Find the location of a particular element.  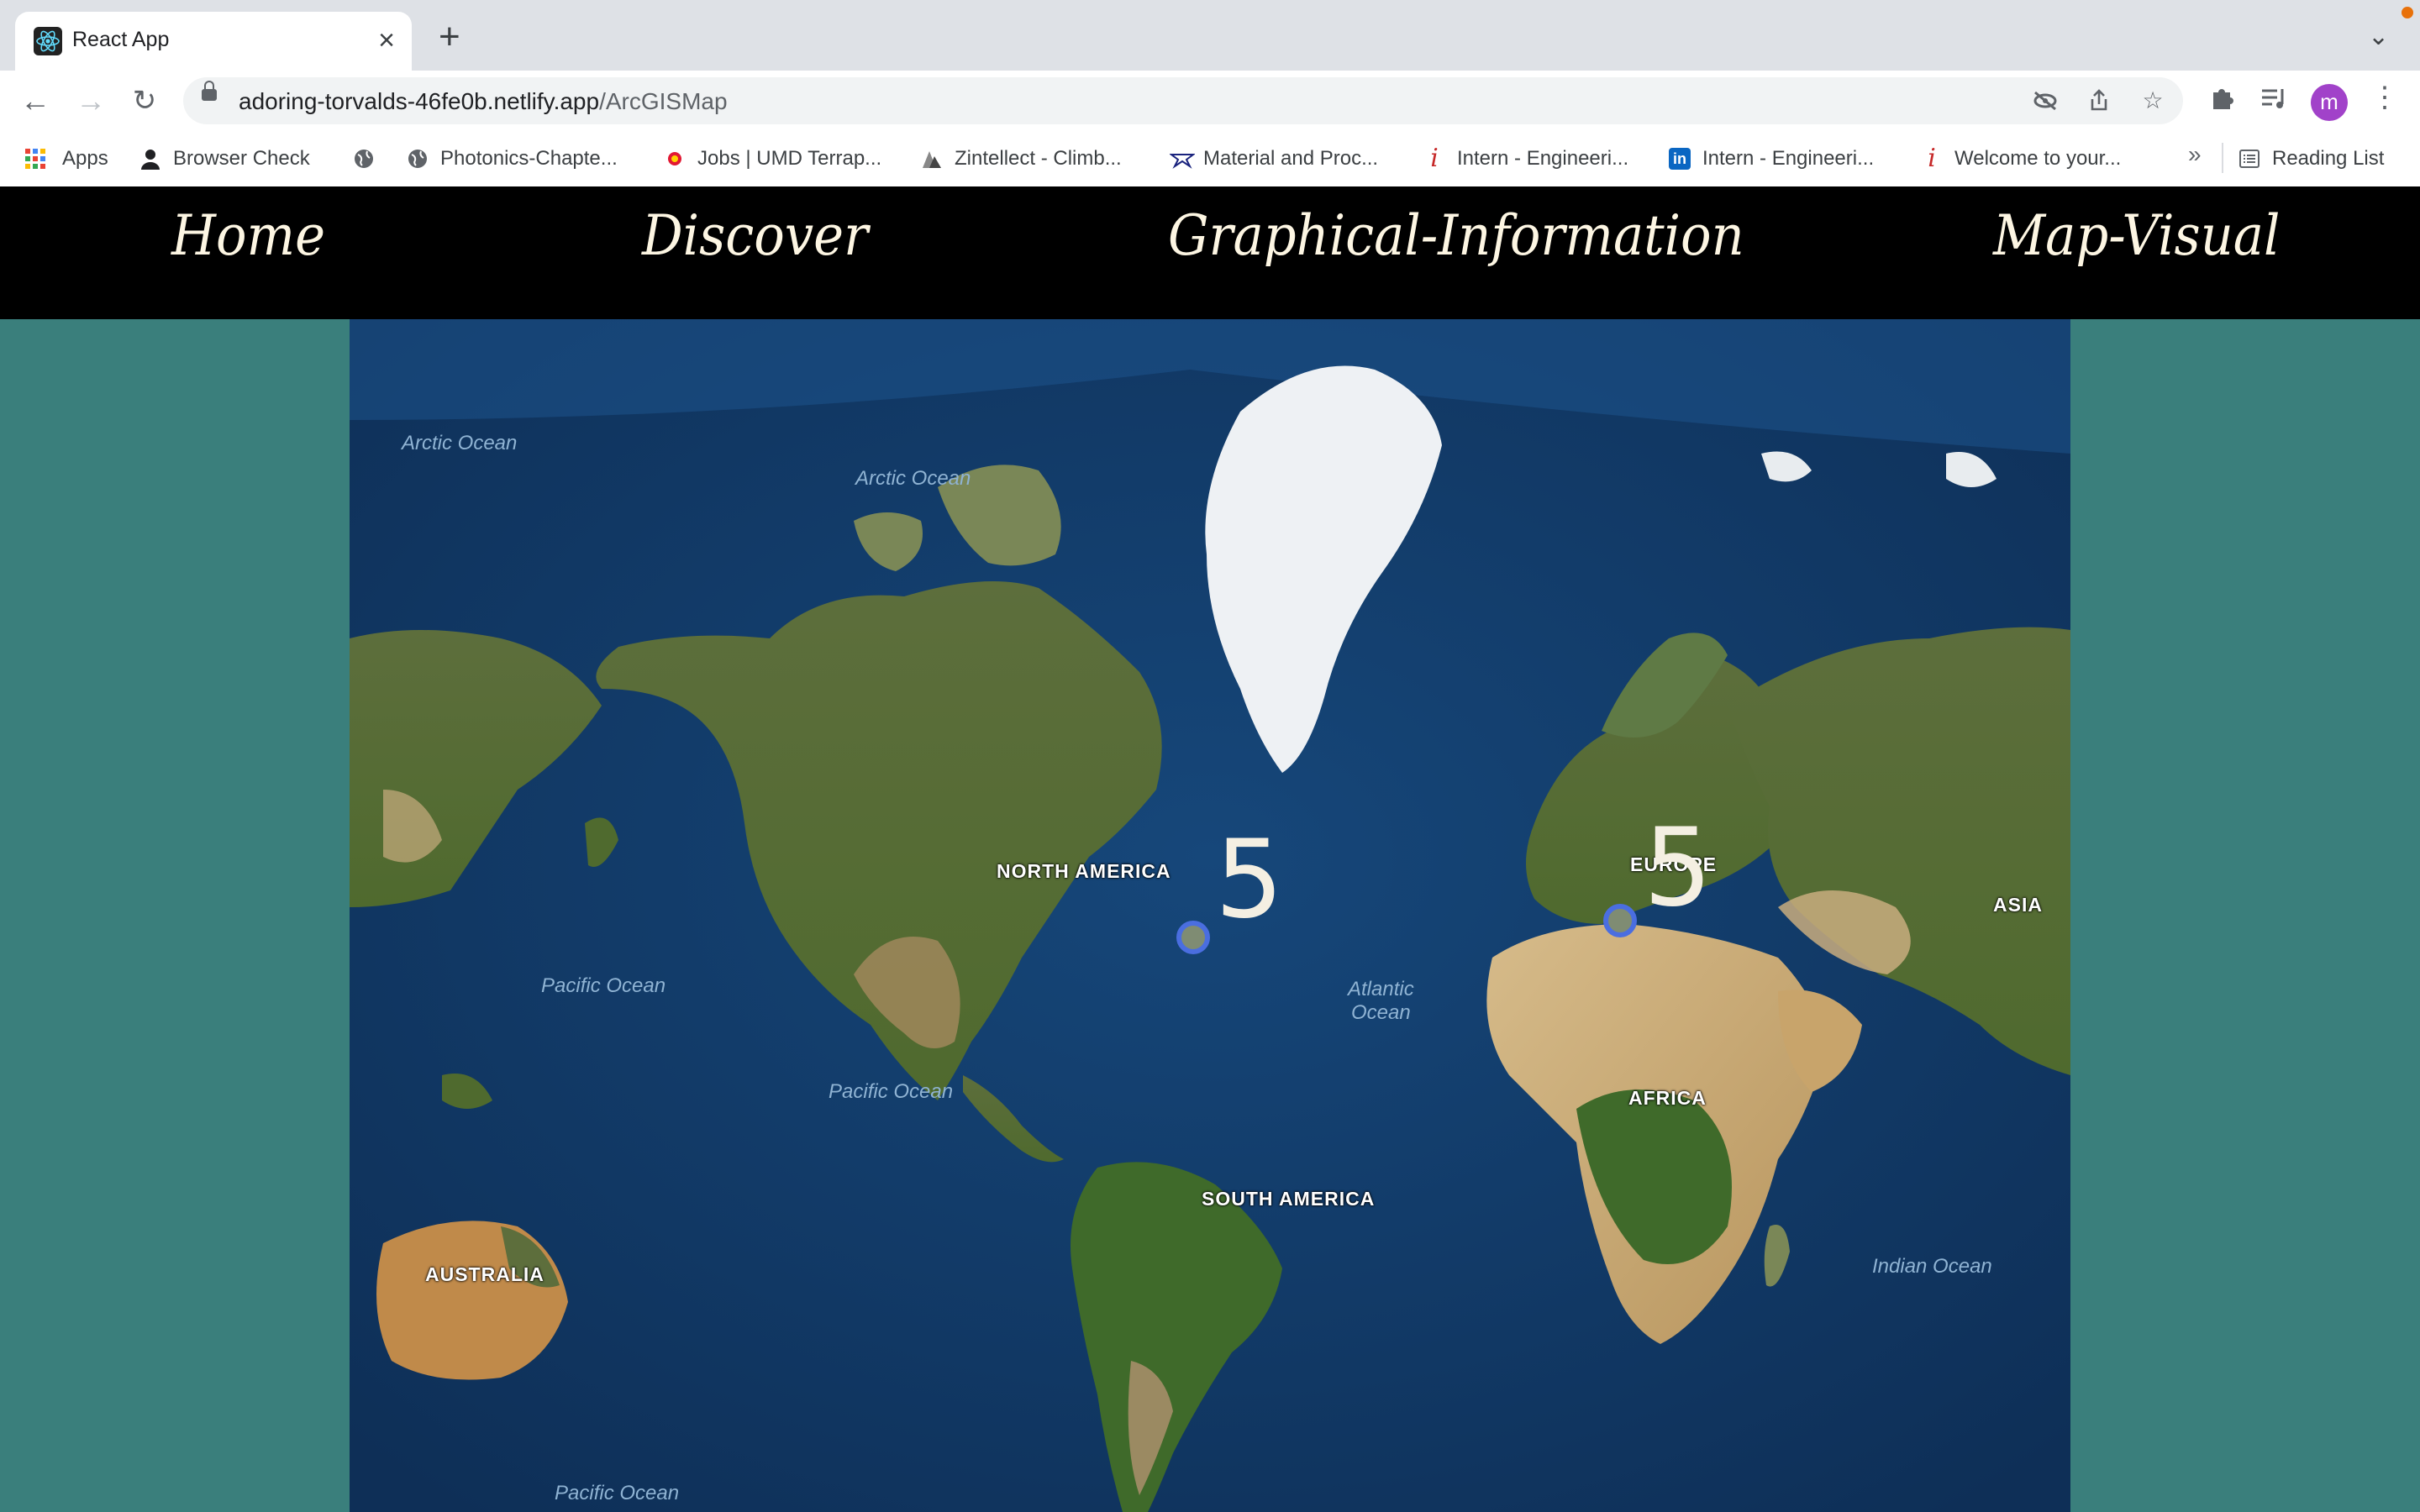

profile-avatar: m is located at coordinates (2329, 102).